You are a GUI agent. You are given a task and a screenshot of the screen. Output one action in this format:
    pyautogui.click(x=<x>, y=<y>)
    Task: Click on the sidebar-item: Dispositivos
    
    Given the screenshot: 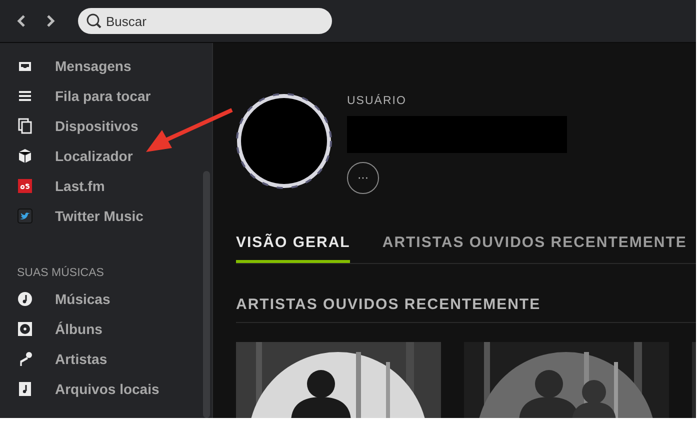 What is the action you would take?
    pyautogui.click(x=100, y=126)
    